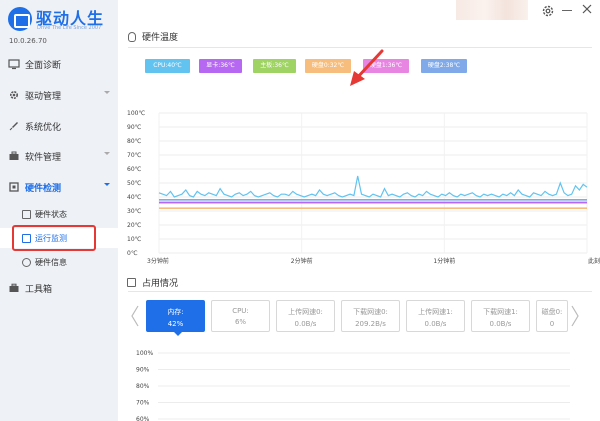 The width and height of the screenshot is (600, 421). Describe the element at coordinates (134, 211) in the screenshot. I see `y-tick-label: 30℃` at that location.